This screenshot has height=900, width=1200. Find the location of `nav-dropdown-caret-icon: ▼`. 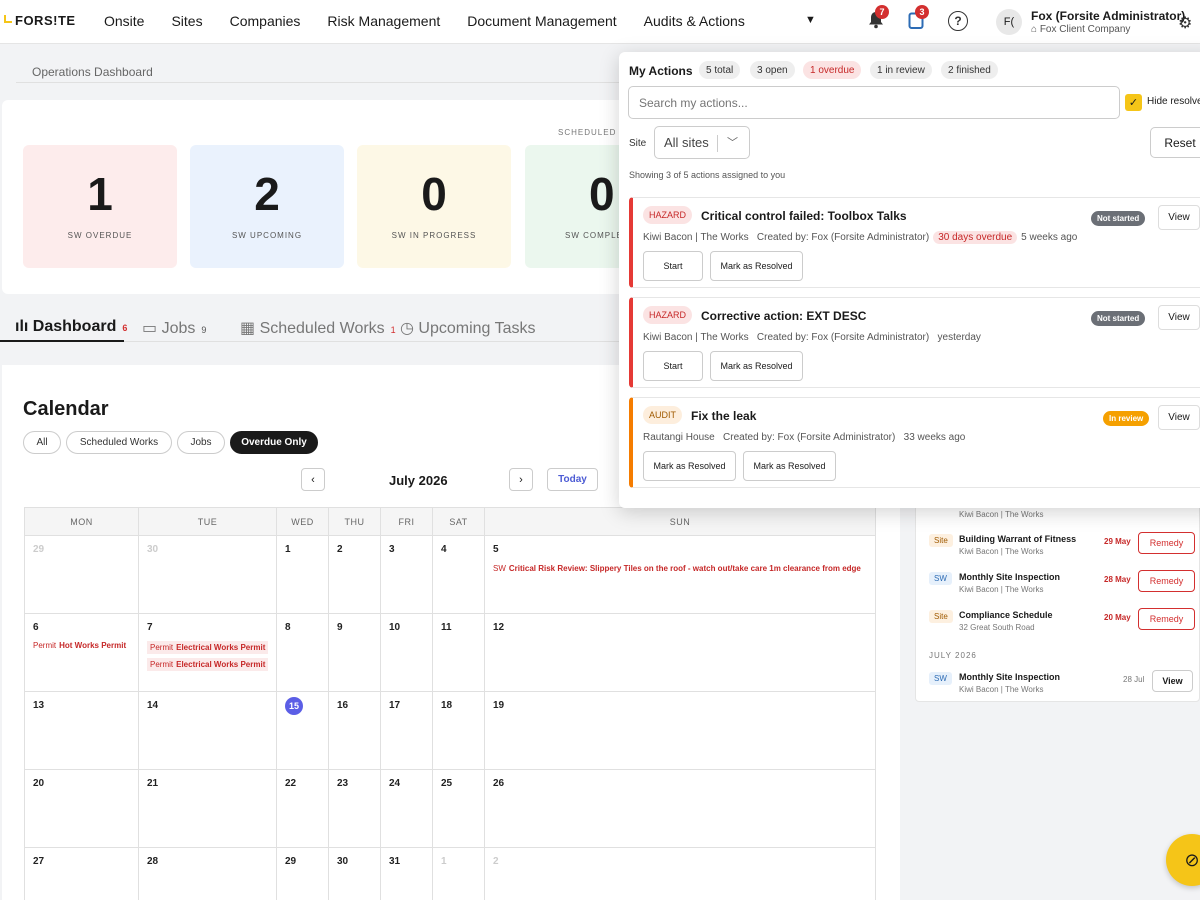

nav-dropdown-caret-icon: ▼ is located at coordinates (810, 20).